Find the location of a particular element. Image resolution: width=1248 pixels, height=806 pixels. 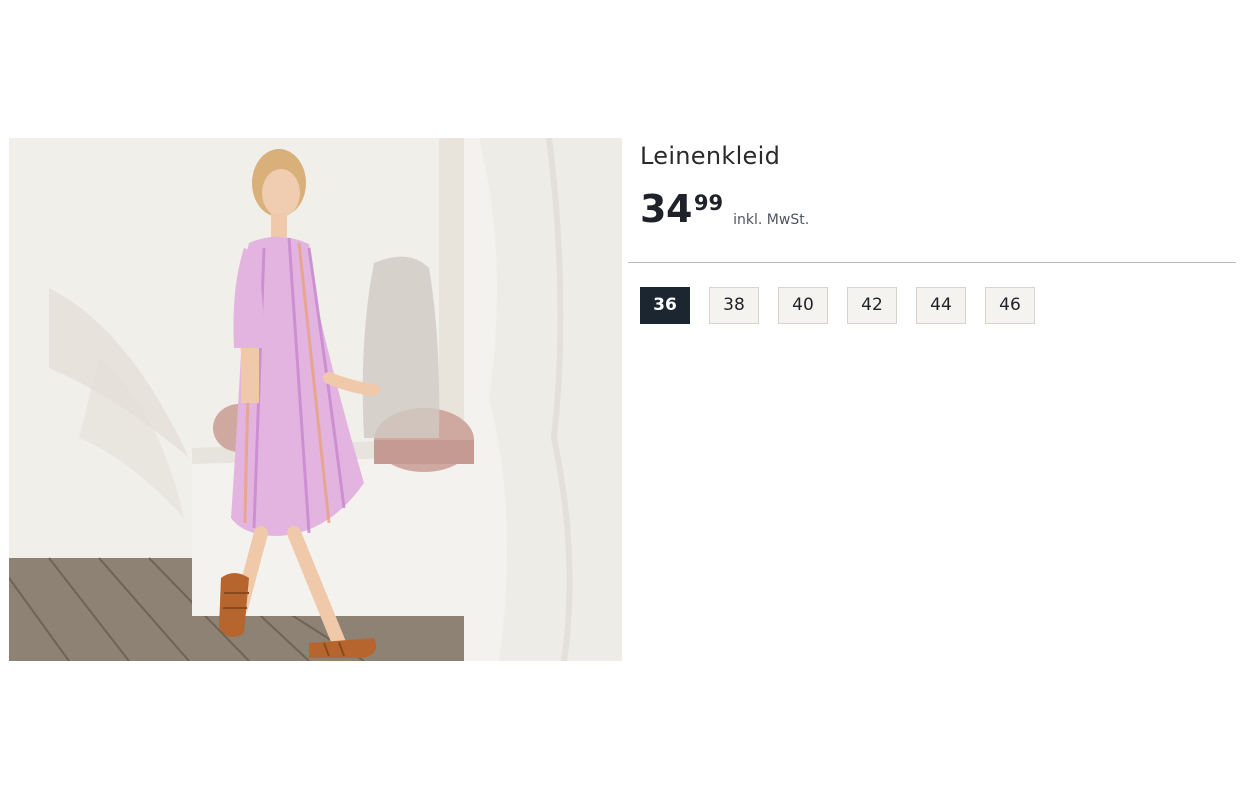

size-option-38: 38 is located at coordinates (734, 305).